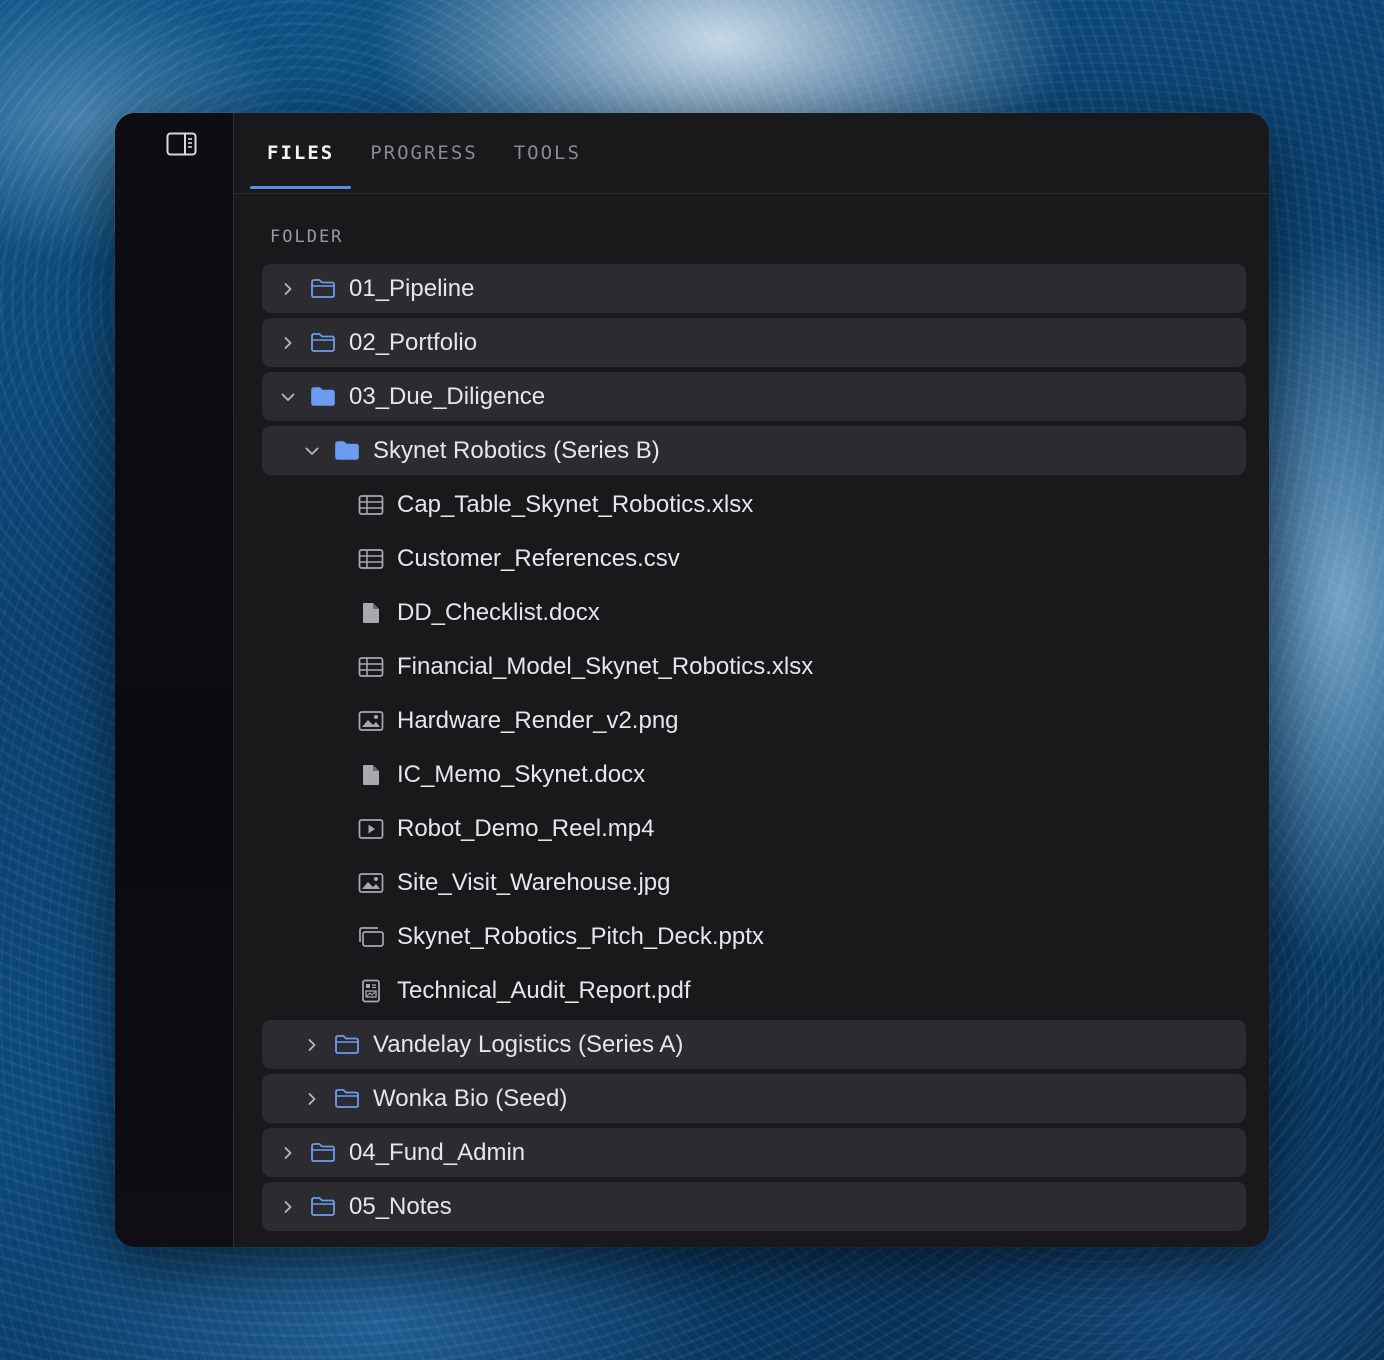  What do you see at coordinates (301, 153) in the screenshot?
I see `tab-files: FILES` at bounding box center [301, 153].